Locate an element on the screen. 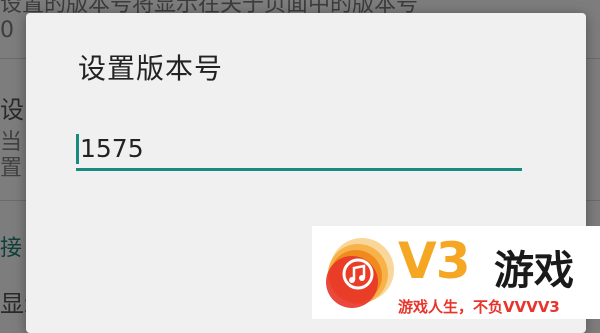 The image size is (600, 333). watermark-v3: V3 is located at coordinates (434, 261).